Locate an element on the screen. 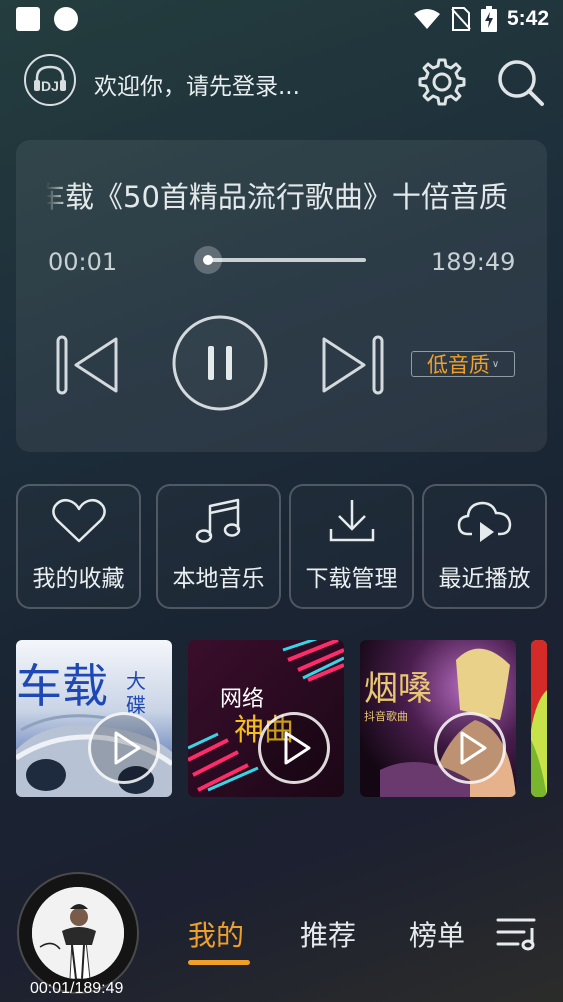 The width and height of the screenshot is (563, 1002). heart-icon is located at coordinates (78, 520).